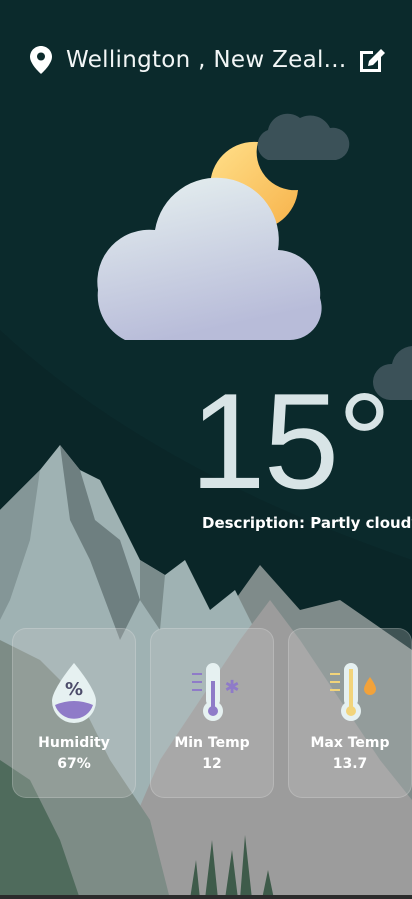 The width and height of the screenshot is (412, 899). Describe the element at coordinates (372, 59) in the screenshot. I see `edit-icon` at that location.